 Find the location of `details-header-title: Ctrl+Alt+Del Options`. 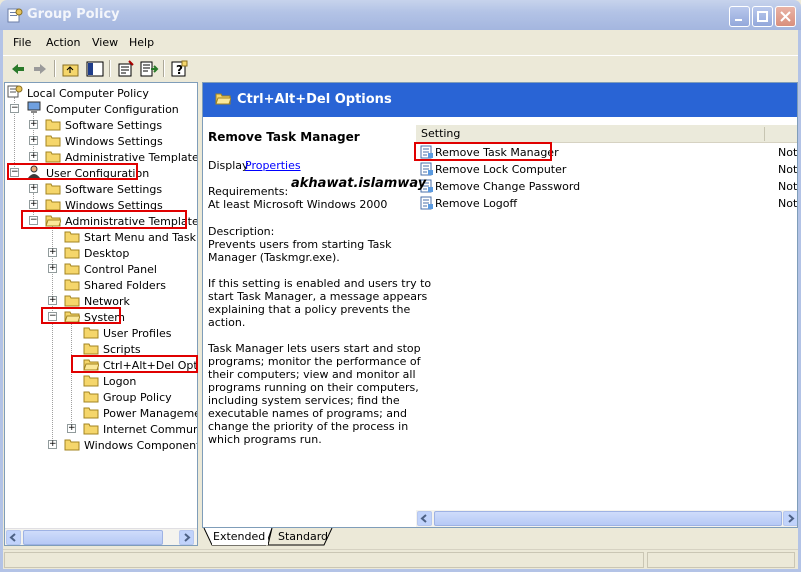

details-header-title: Ctrl+Alt+Del Options is located at coordinates (314, 99).